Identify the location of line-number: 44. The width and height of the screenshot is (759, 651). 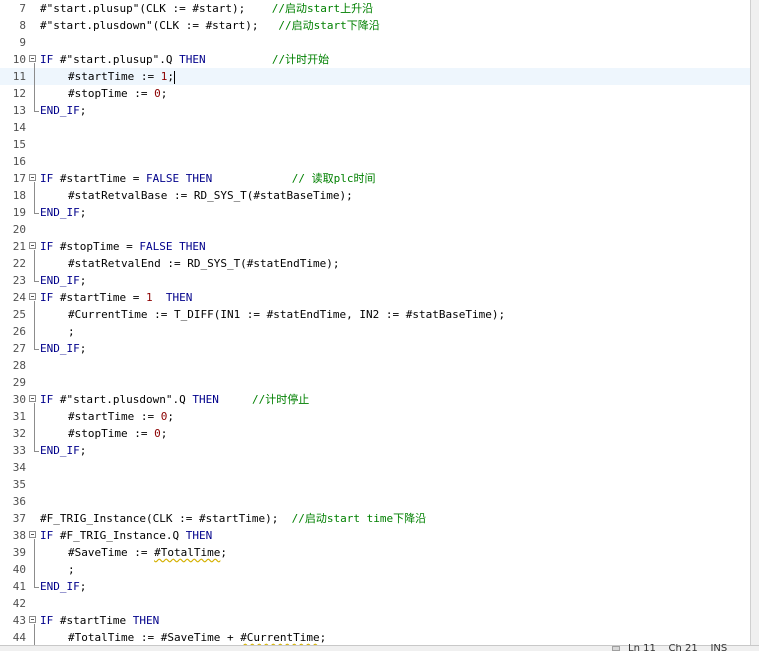
(19, 637).